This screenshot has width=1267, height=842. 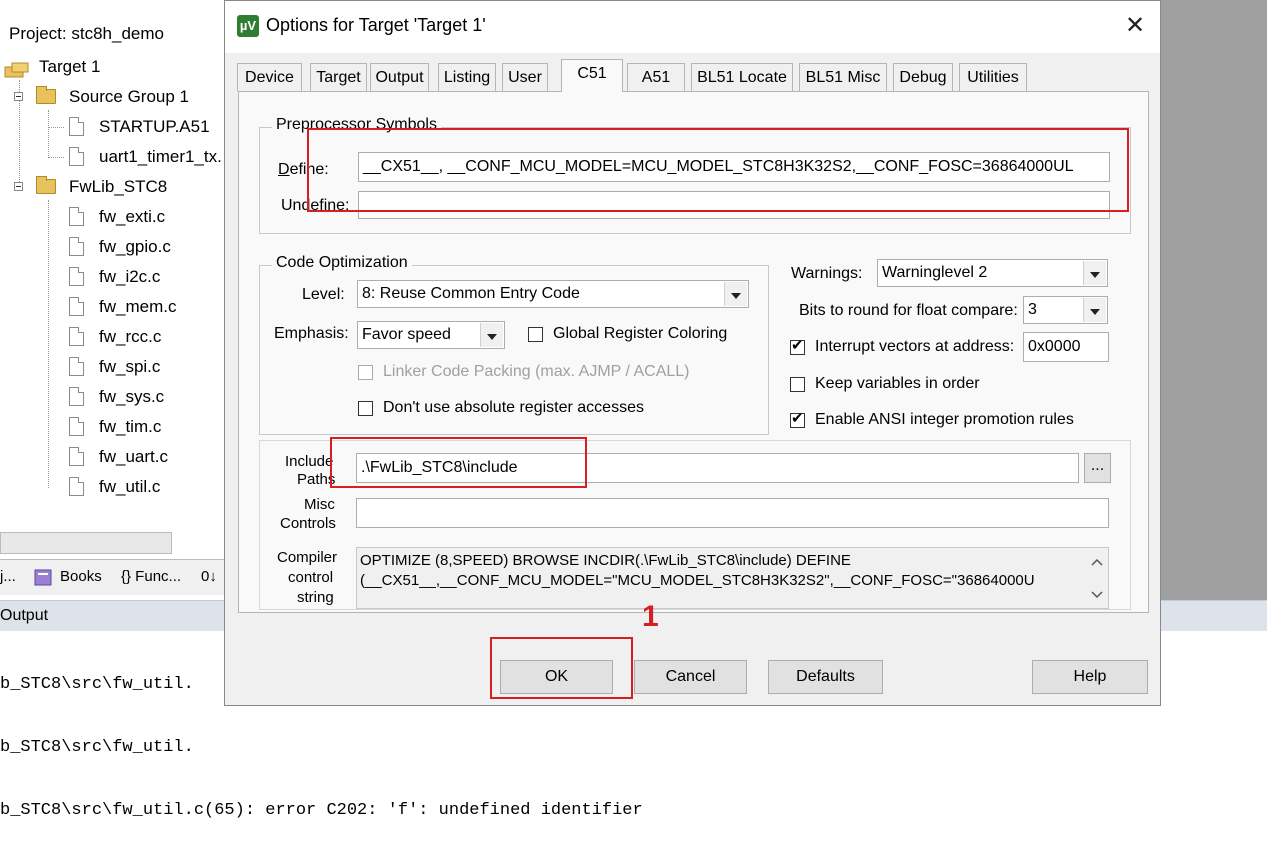 I want to click on project-header: Project: stc8h_demo, so click(x=86, y=33).